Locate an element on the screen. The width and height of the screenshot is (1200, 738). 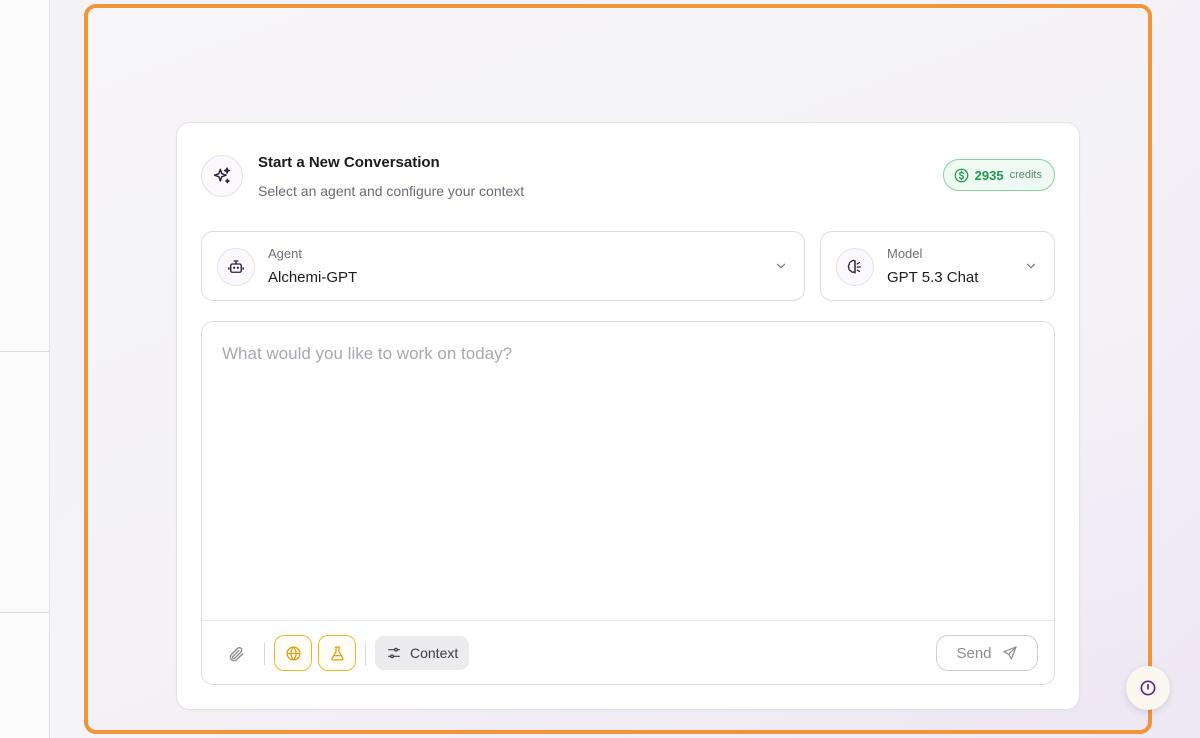
agent-label: Agent is located at coordinates (285, 253).